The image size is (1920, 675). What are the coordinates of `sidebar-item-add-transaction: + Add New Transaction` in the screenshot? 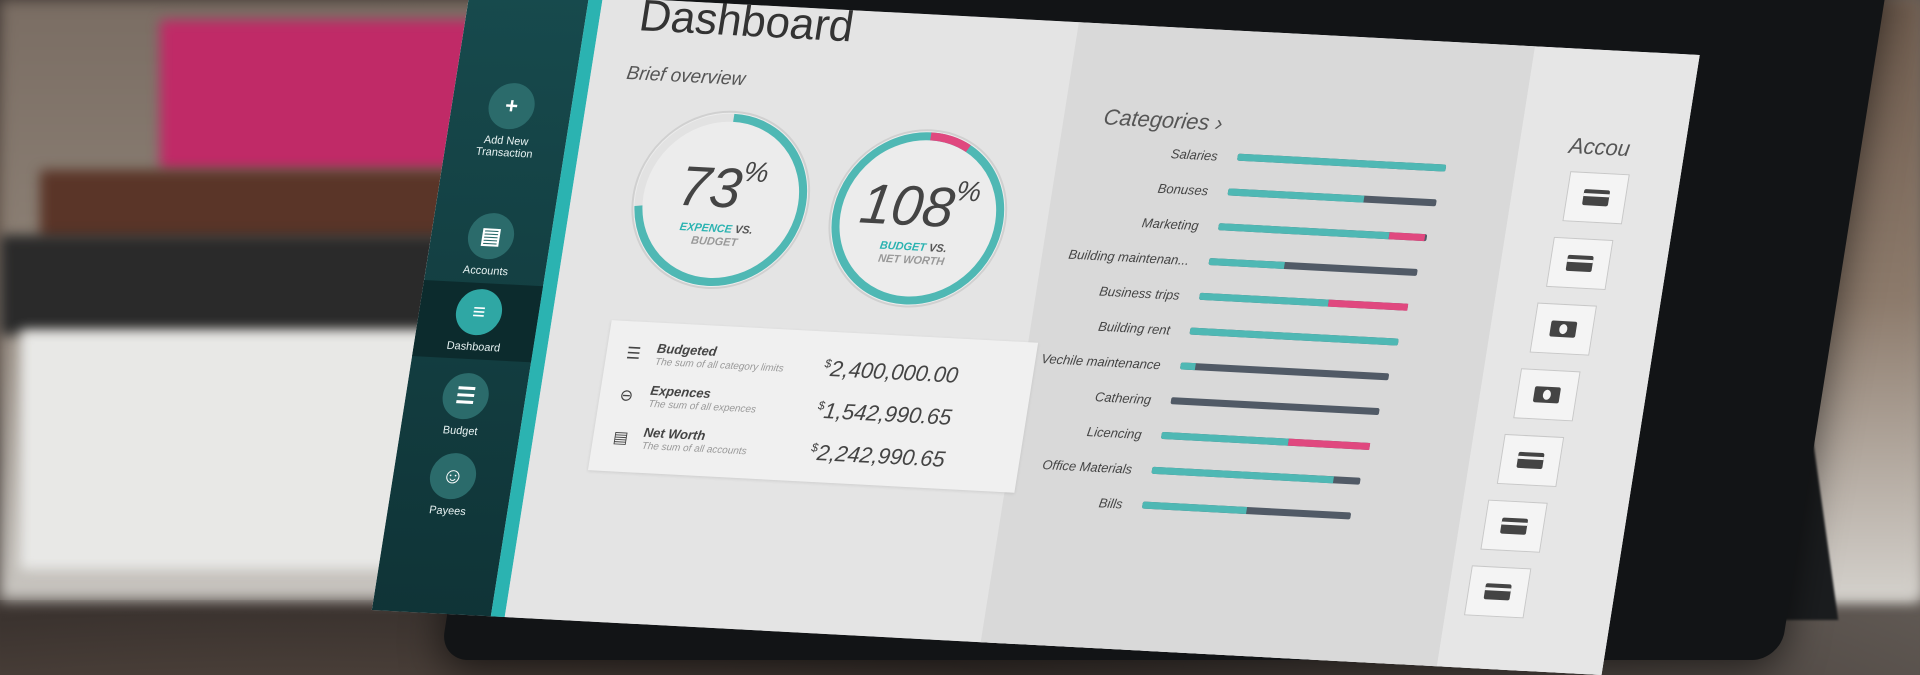 It's located at (509, 121).